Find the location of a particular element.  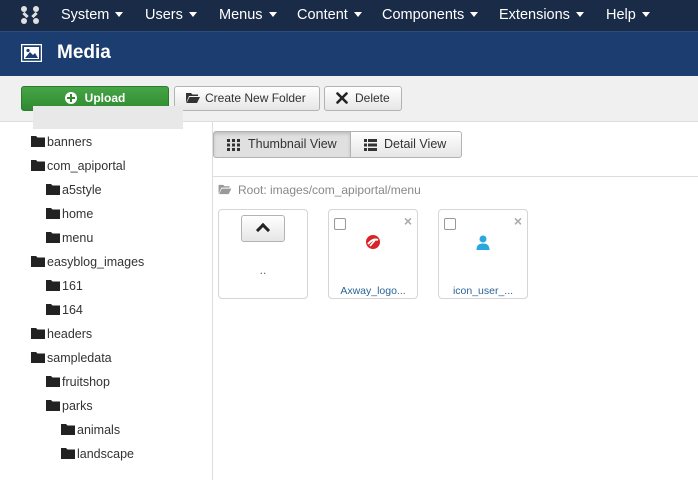

tree-item-label: a5style is located at coordinates (82, 190).